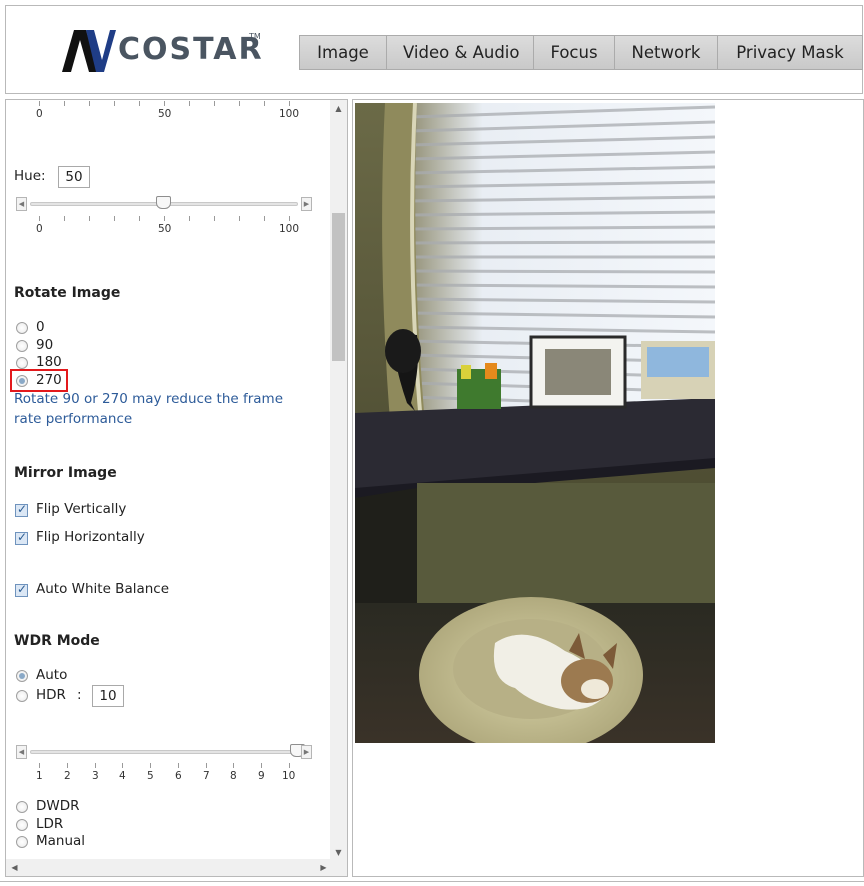  Describe the element at coordinates (81, 509) in the screenshot. I see `flip-vertically-label: Flip Vertically` at that location.